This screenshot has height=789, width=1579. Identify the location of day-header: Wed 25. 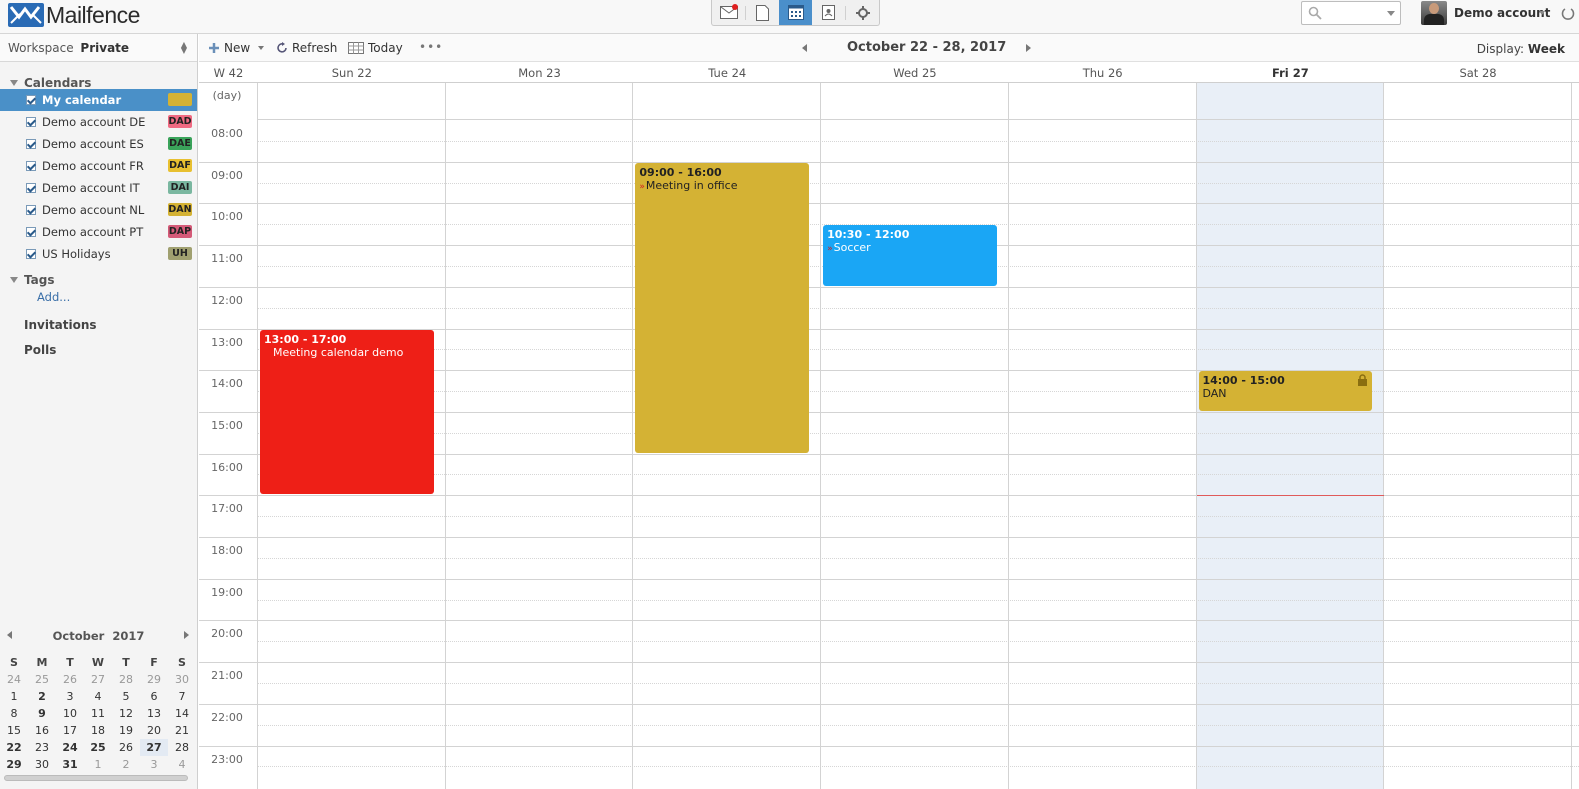
(915, 73).